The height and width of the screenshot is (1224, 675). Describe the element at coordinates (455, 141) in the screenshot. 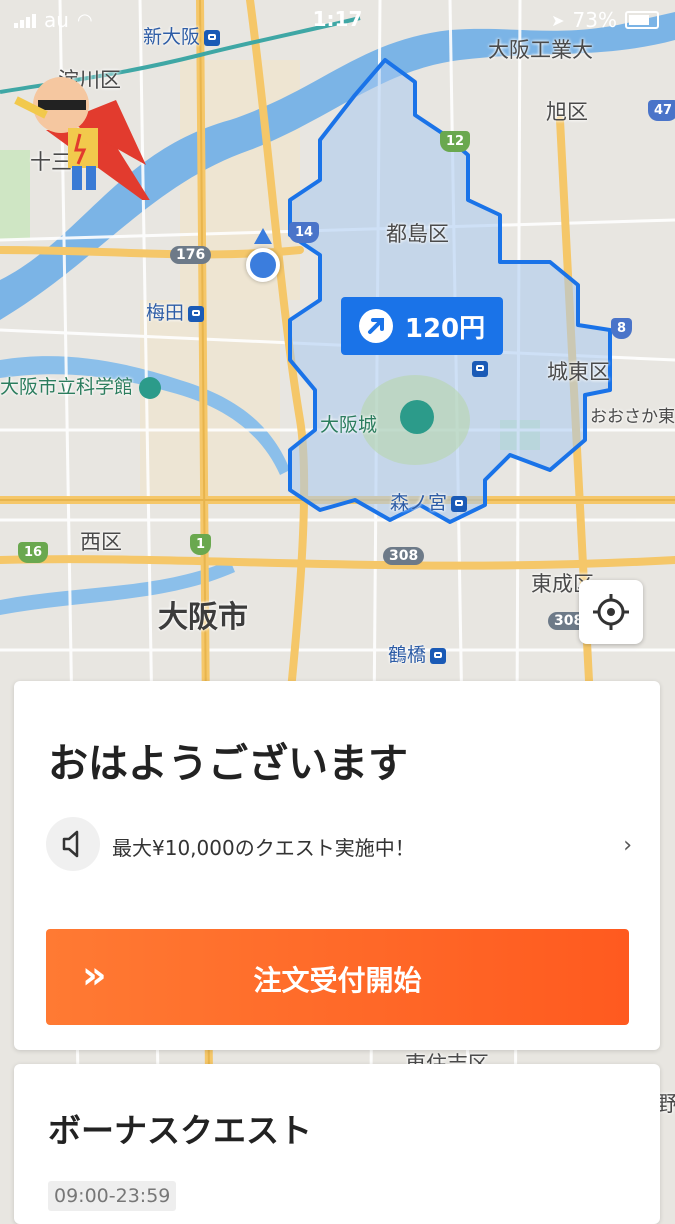

I see `route-shield: 12` at that location.